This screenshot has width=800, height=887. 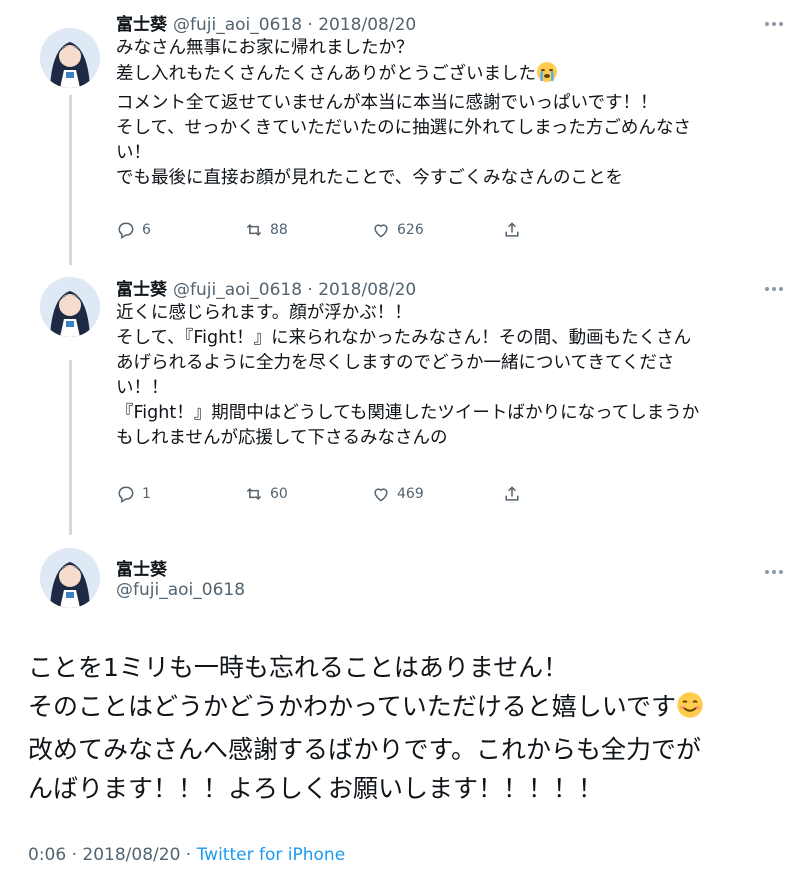 What do you see at coordinates (282, 438) in the screenshot?
I see `tweet-line: もしれませんが応援して下さるみなさんの` at bounding box center [282, 438].